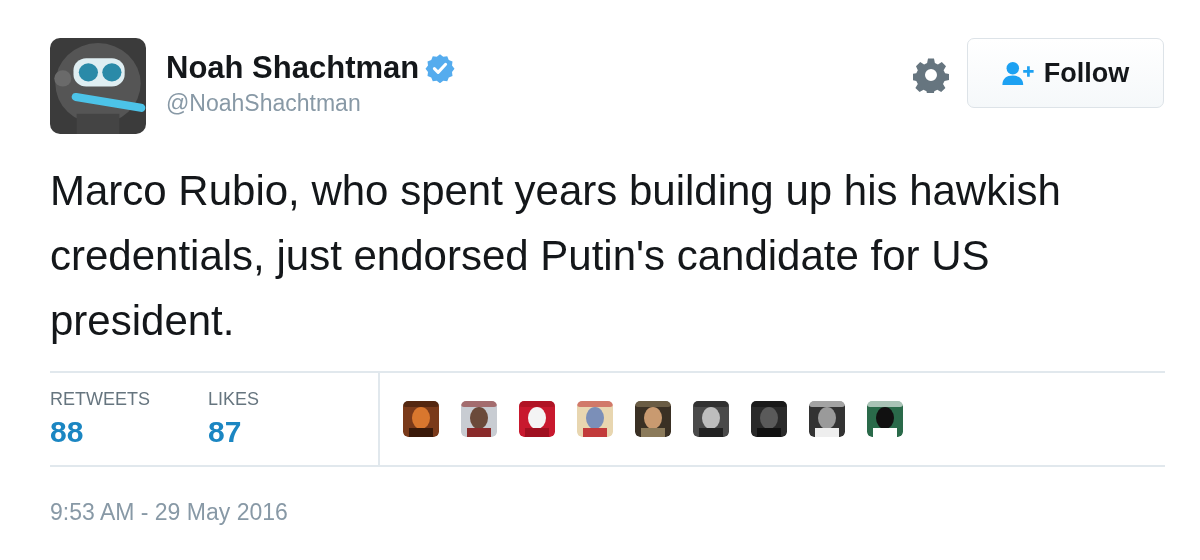  What do you see at coordinates (234, 399) in the screenshot?
I see `stat-label: LIKES` at bounding box center [234, 399].